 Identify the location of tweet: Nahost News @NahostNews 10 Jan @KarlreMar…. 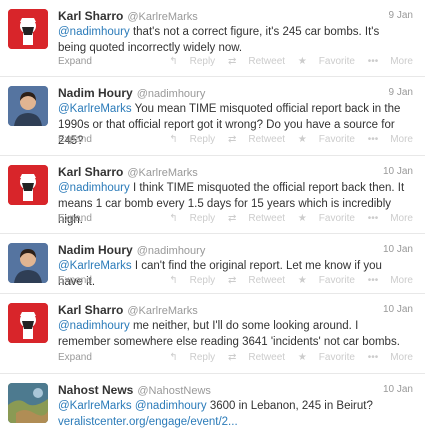
(212, 401).